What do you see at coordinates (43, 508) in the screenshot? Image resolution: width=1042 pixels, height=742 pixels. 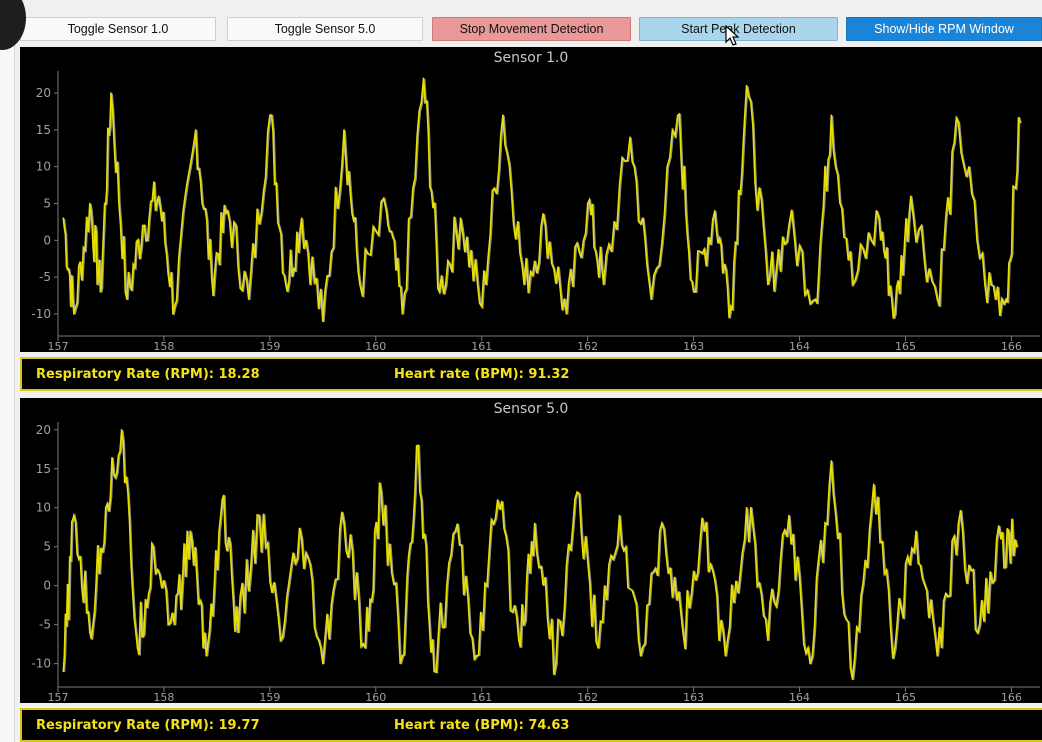 I see `s5-y-tick-label: 10` at bounding box center [43, 508].